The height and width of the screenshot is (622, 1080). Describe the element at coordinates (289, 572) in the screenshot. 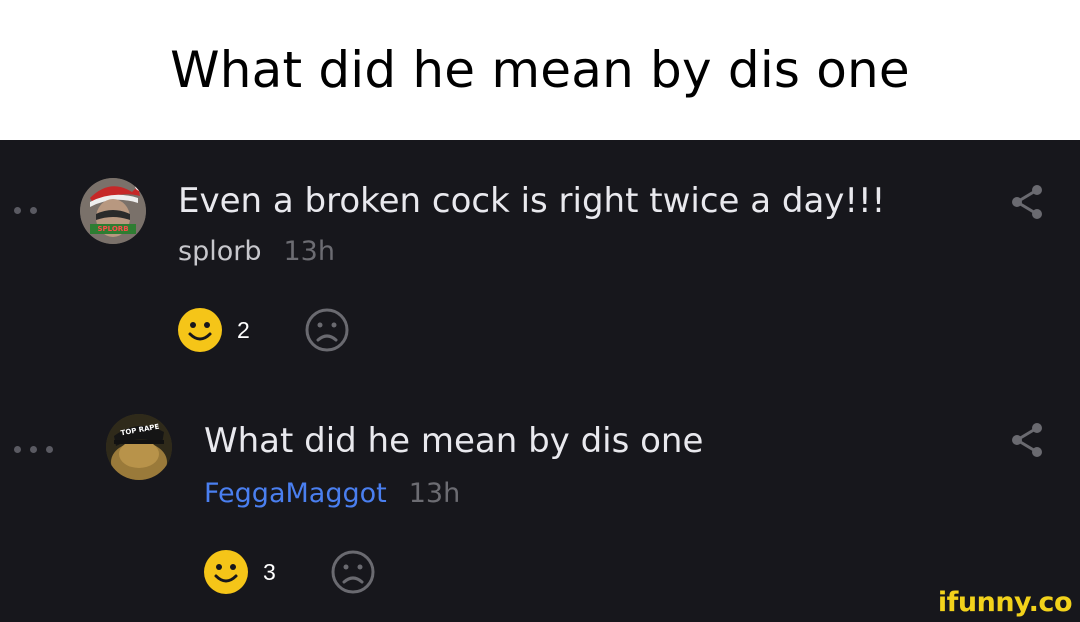

I see `reactions-bar: 3` at that location.